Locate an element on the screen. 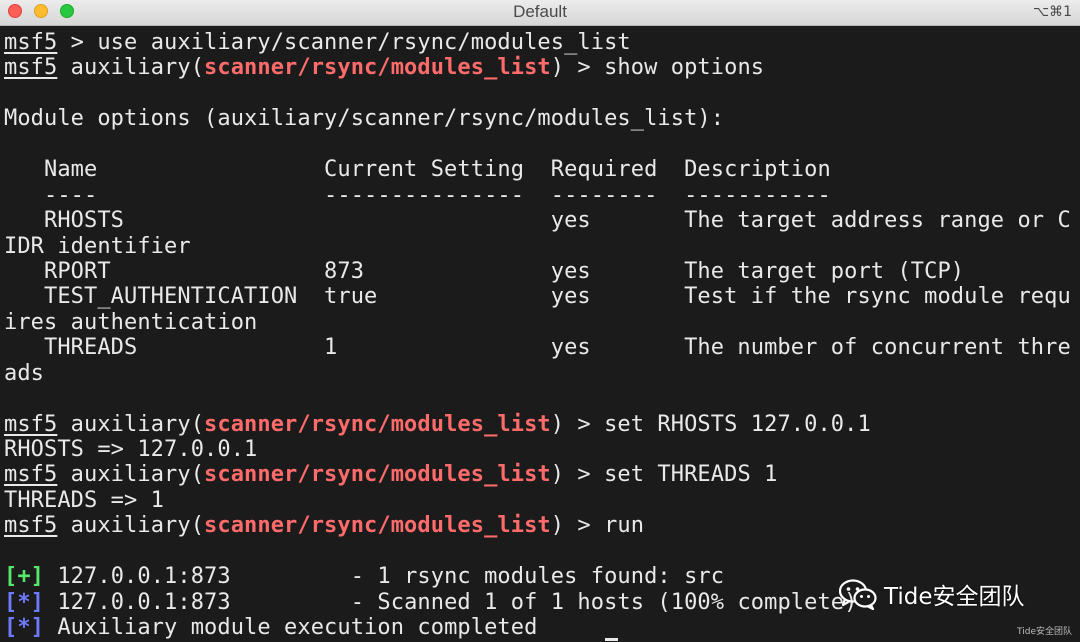  terminal-line: RHOSTS yes The target address range or C is located at coordinates (541, 220).